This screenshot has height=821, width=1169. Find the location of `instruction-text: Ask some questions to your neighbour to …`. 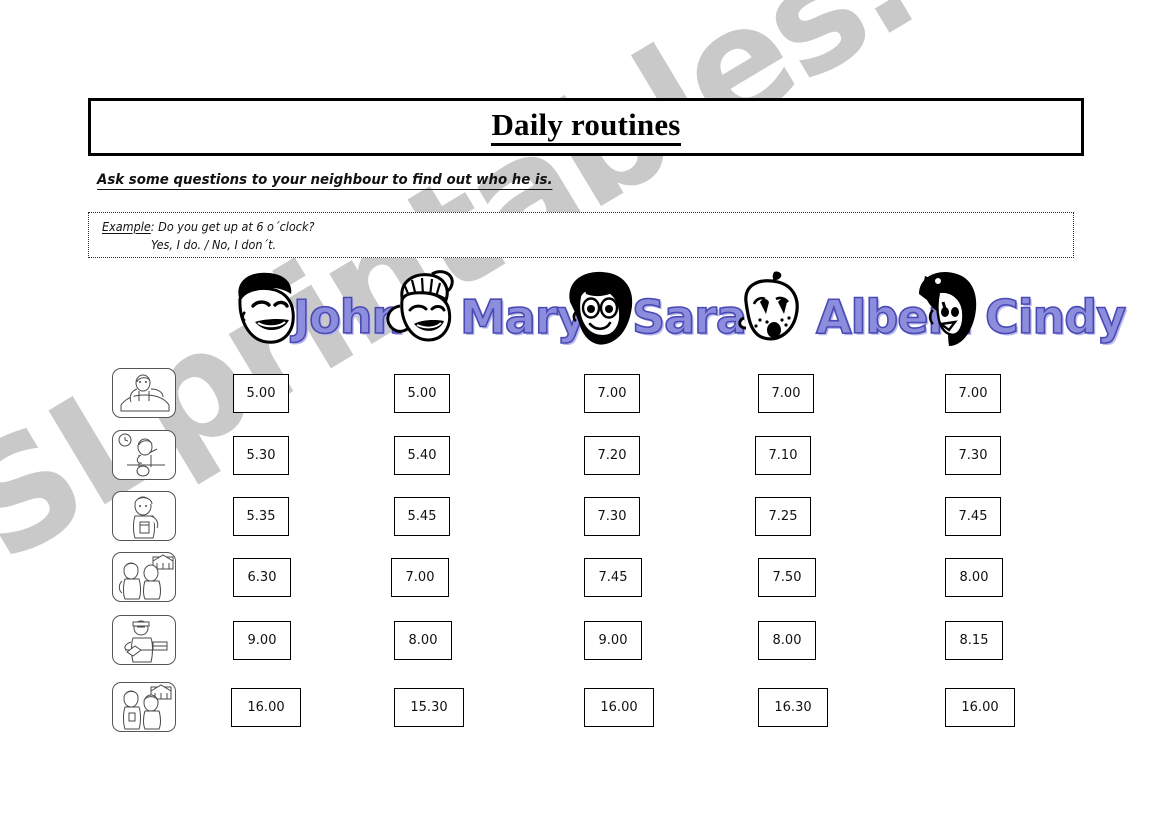

instruction-text: Ask some questions to your neighbour to … is located at coordinates (325, 181).